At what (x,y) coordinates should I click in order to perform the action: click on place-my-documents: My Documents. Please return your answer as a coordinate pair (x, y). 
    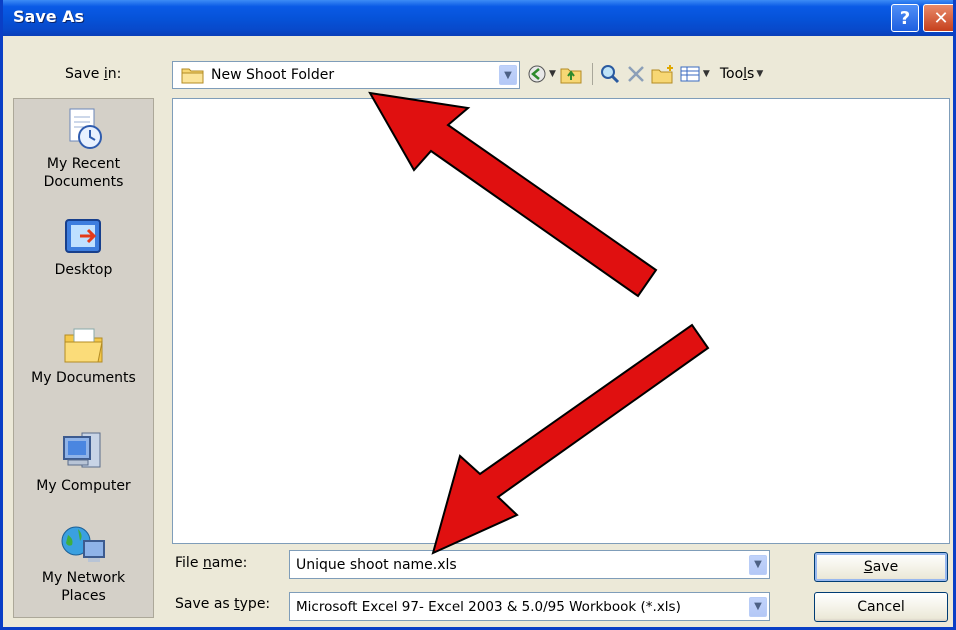
    Looking at the image, I should click on (83, 356).